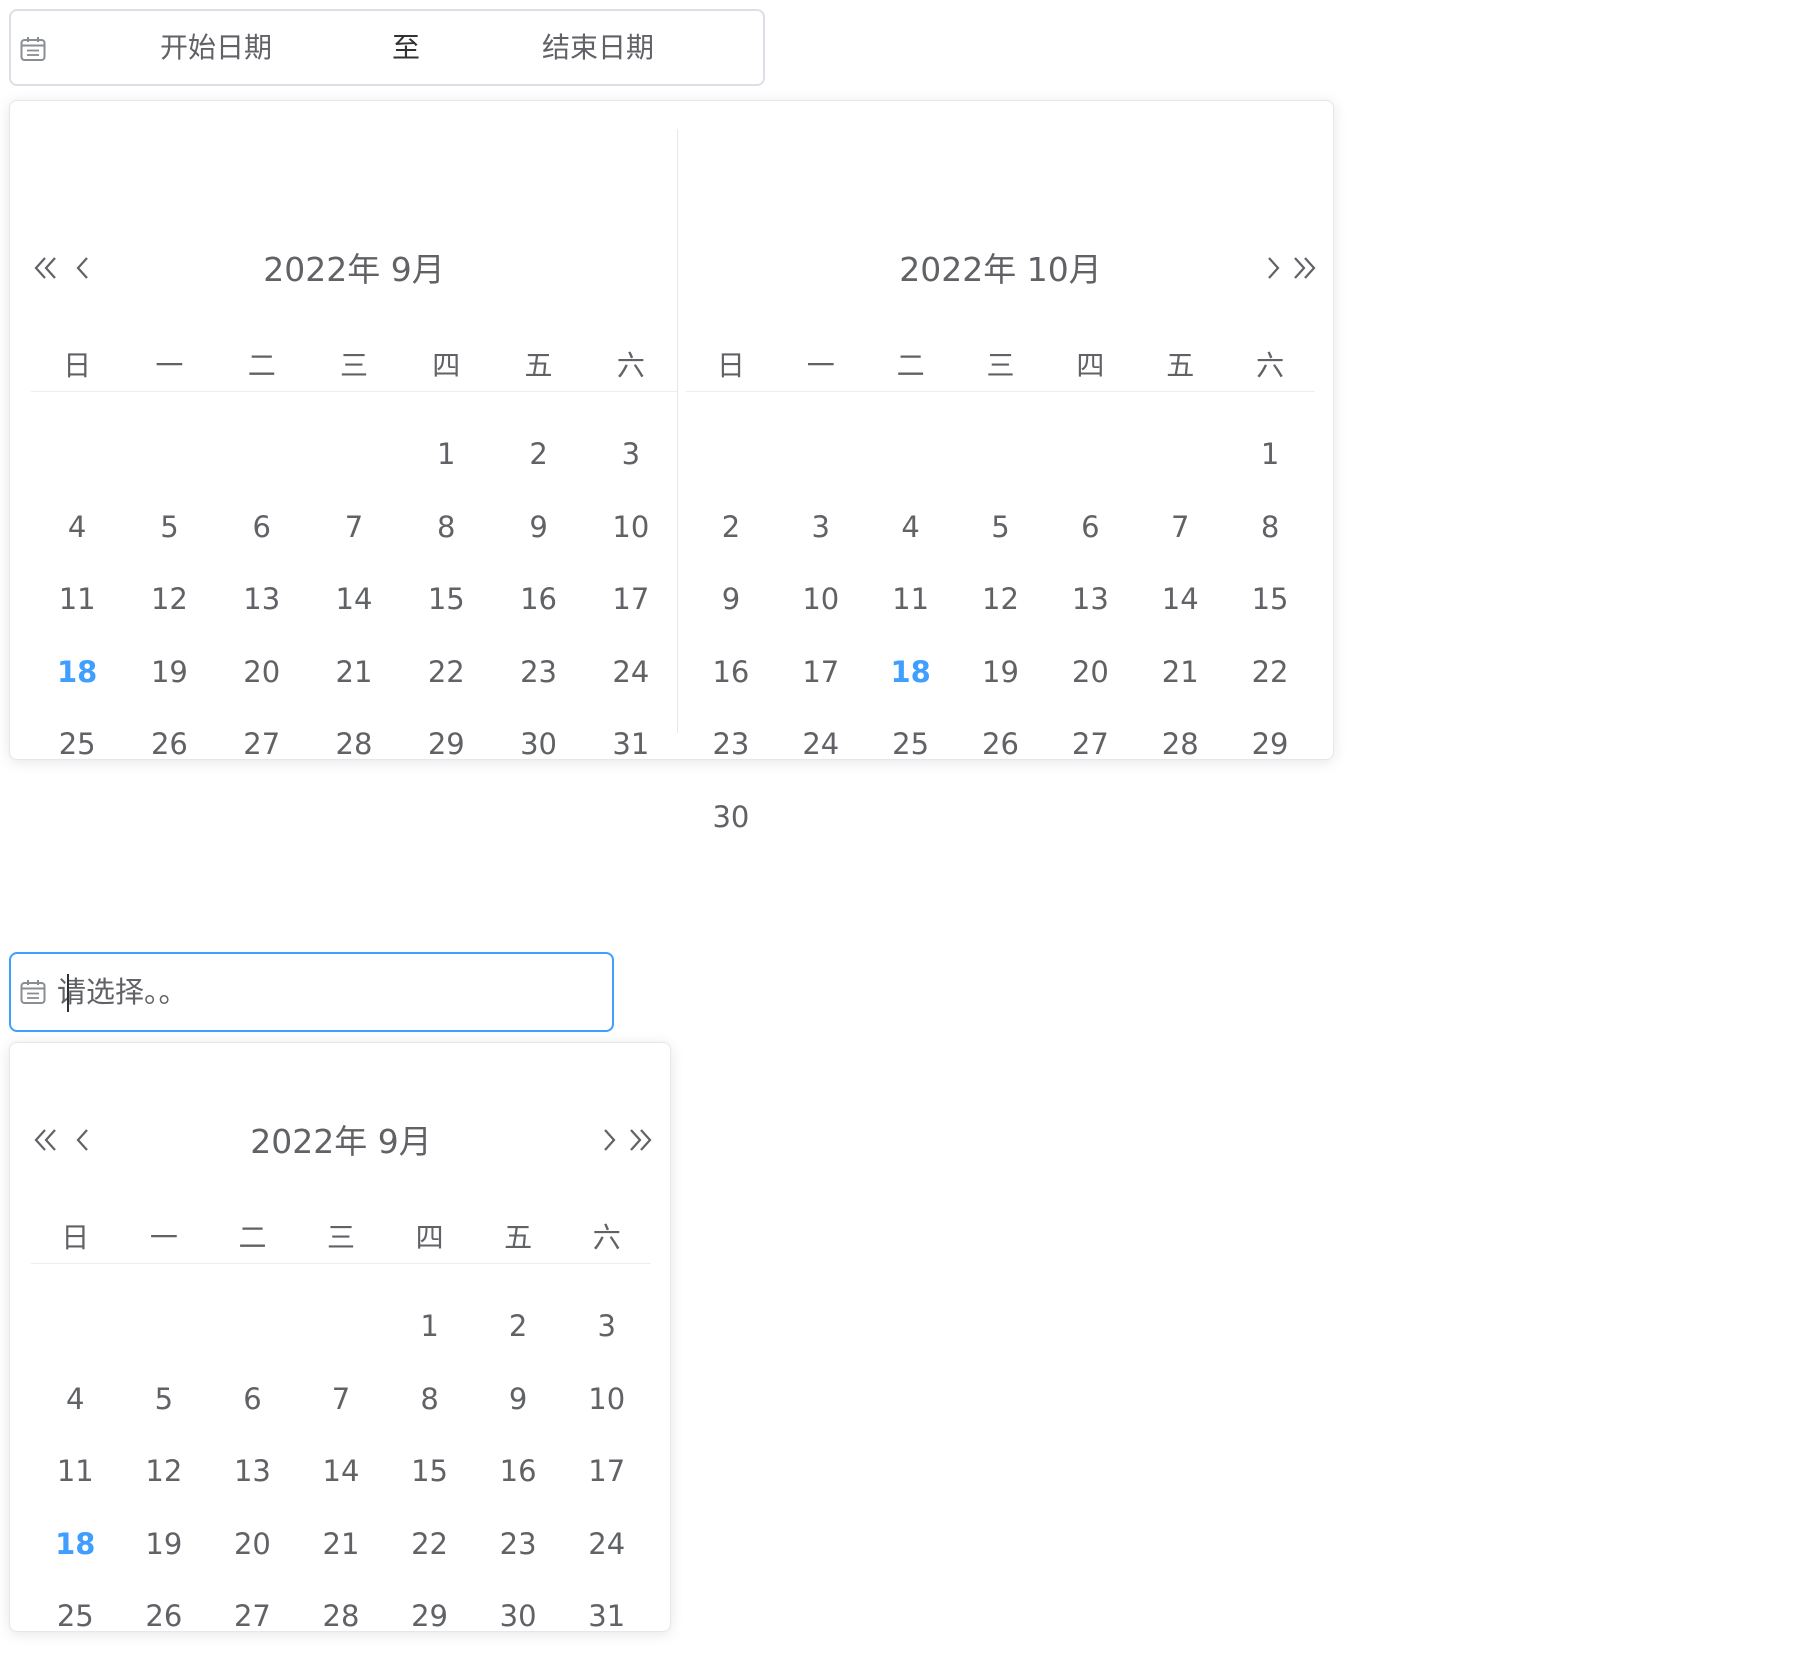  I want to click on date-text-field, so click(317, 992).